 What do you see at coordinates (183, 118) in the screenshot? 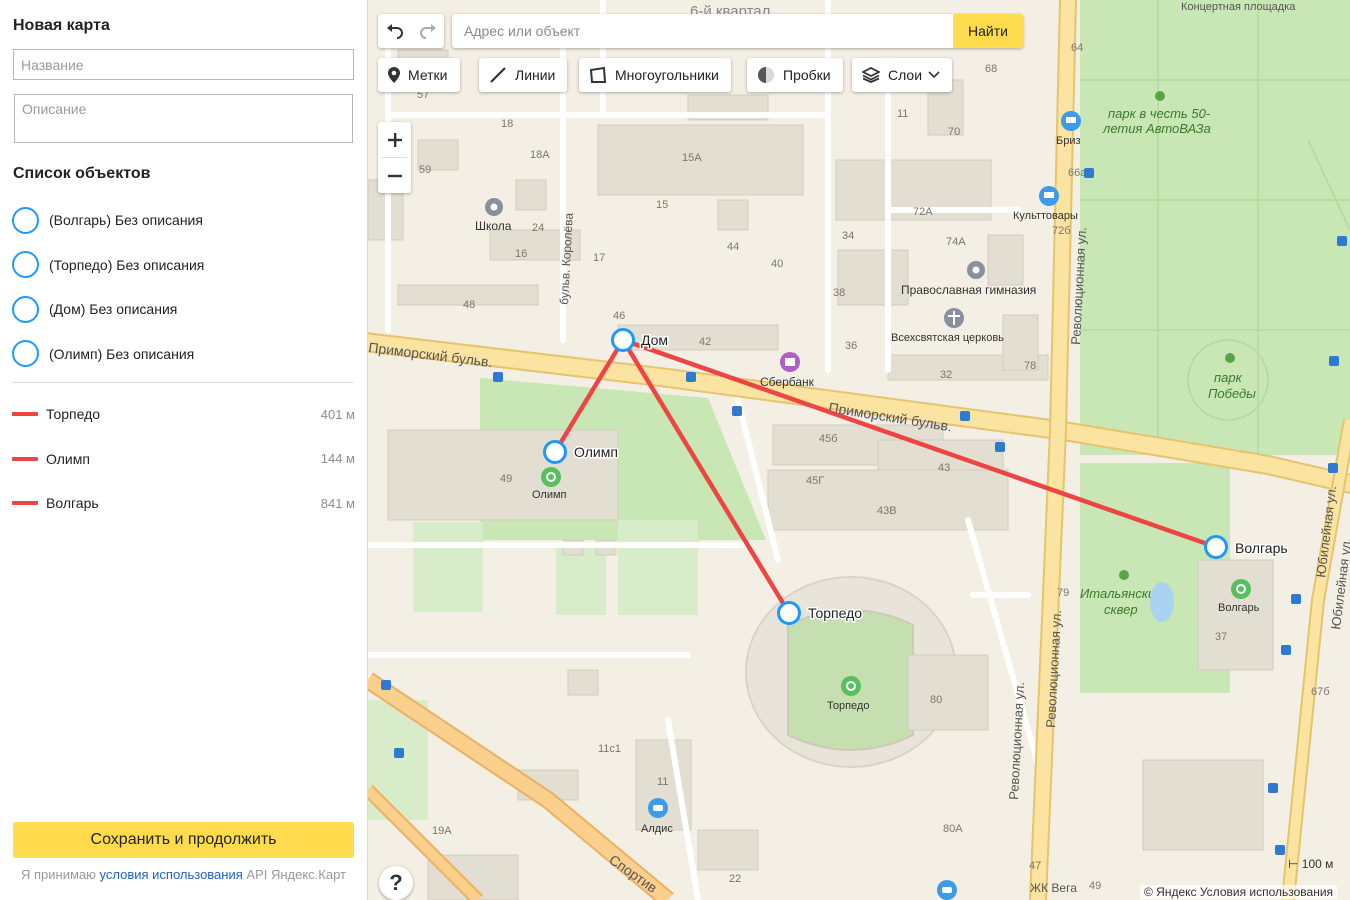
I see `map-description-input` at bounding box center [183, 118].